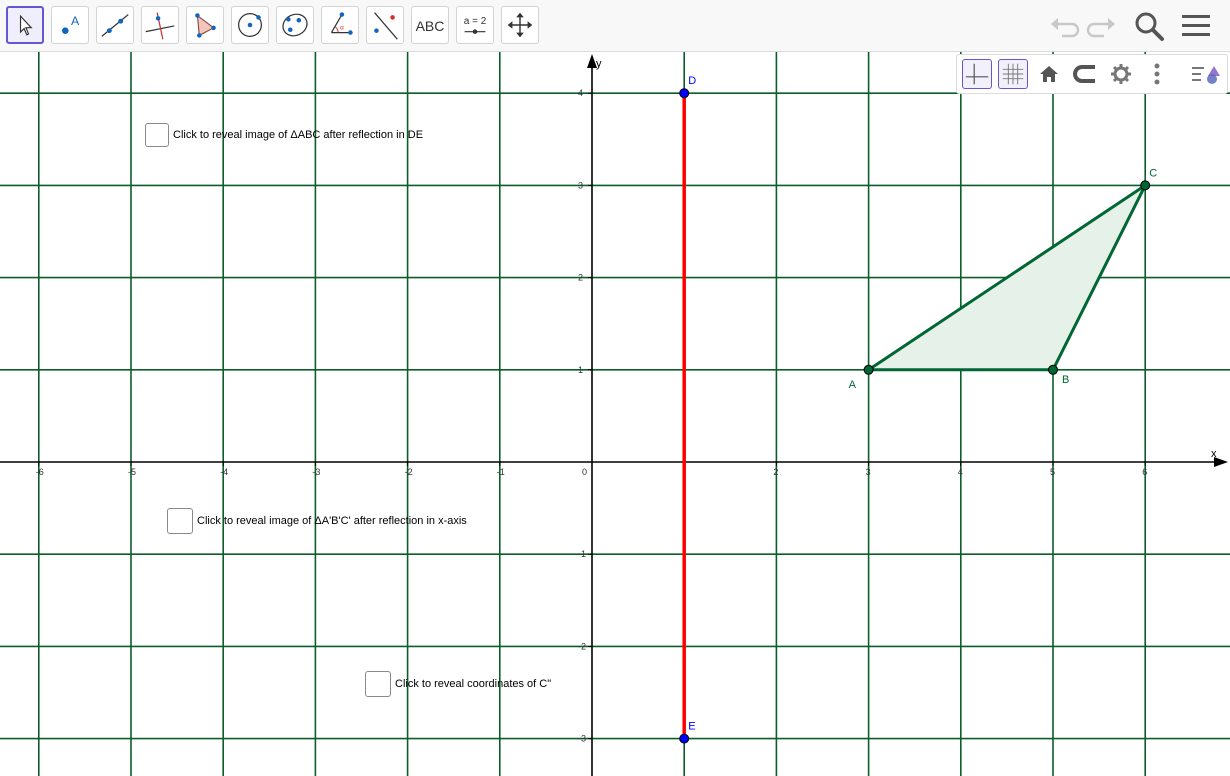  I want to click on reflect-about-line-icon, so click(386, 26).